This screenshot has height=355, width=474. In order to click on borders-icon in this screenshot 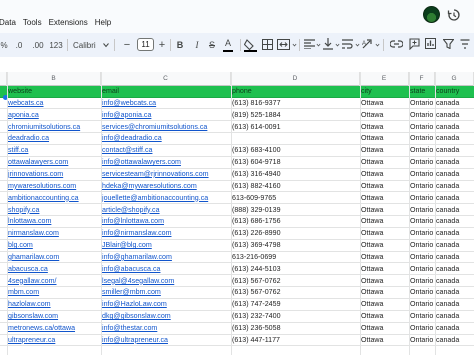, I will do `click(267, 44)`.